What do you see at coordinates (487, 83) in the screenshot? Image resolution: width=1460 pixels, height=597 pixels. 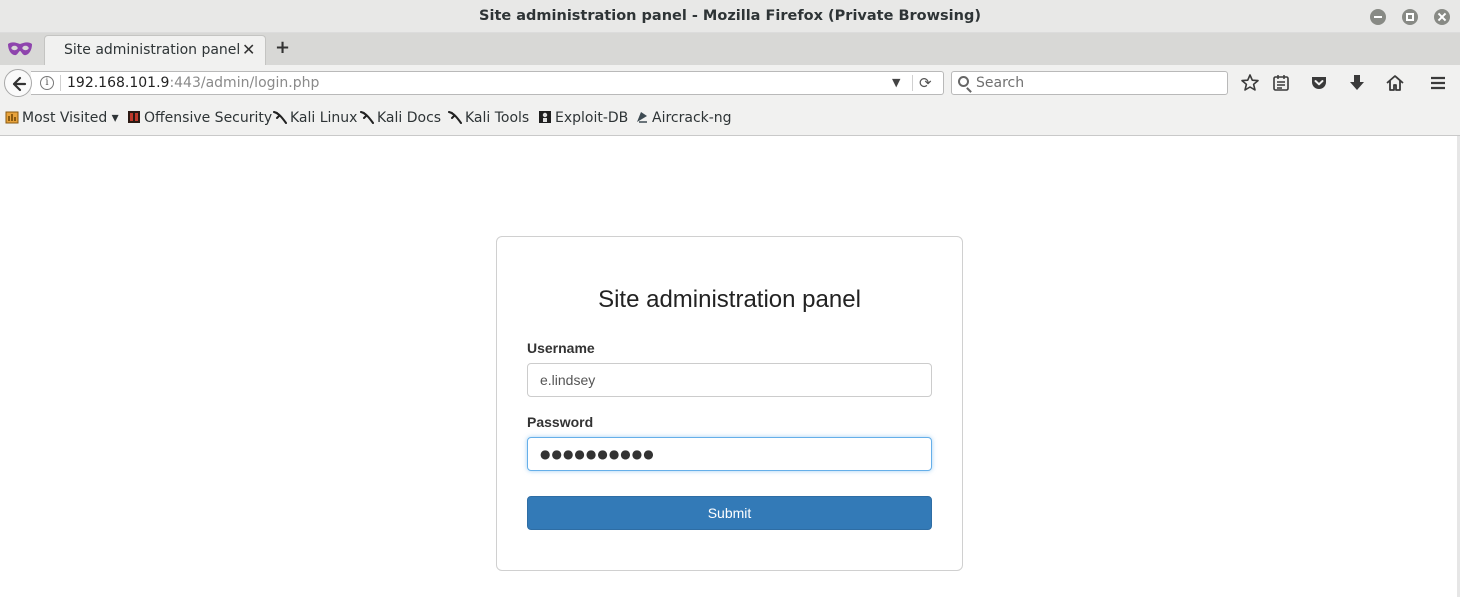 I see `url-bar: i 192.168.101.9:443/admin/login.php ▼ ⟳` at bounding box center [487, 83].